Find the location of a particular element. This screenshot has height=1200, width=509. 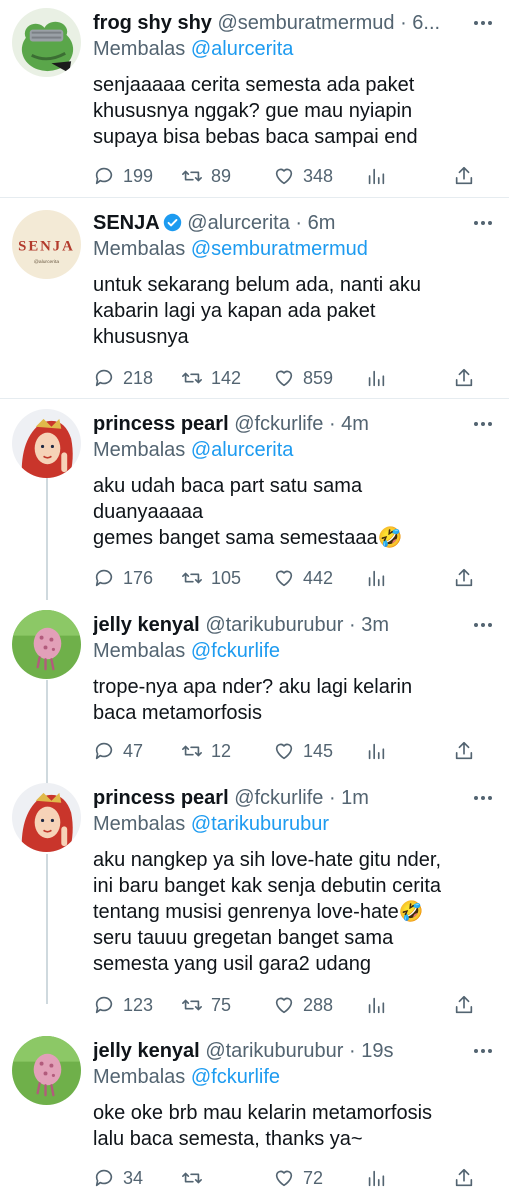

reply-context: Membalas @fckurlife is located at coordinates (186, 651).